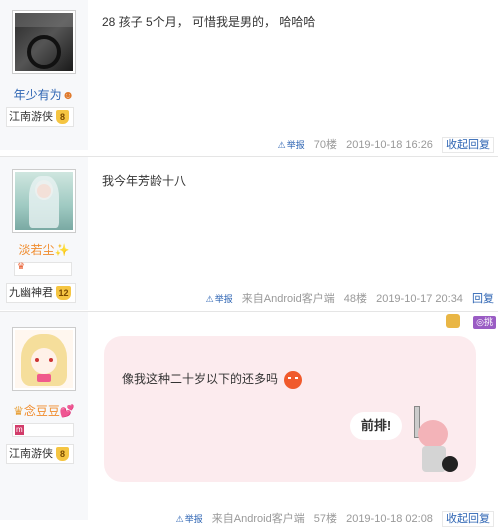 The height and width of the screenshot is (527, 498). Describe the element at coordinates (389, 519) in the screenshot. I see `post-time: 2019-10-18 02:08` at that location.